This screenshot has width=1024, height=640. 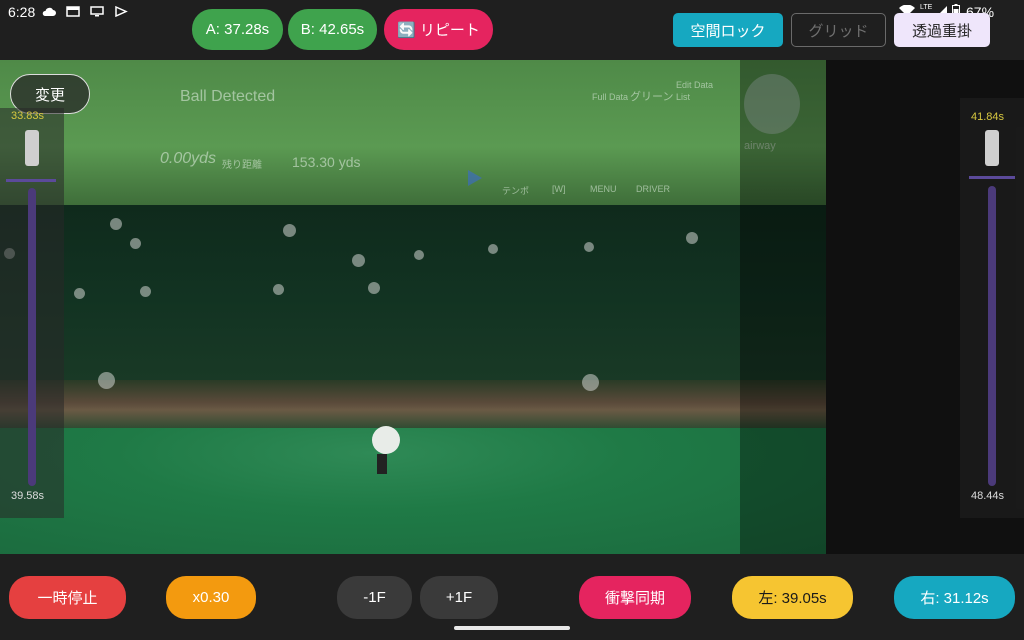 What do you see at coordinates (413, 405) in the screenshot?
I see `video-dirt-band` at bounding box center [413, 405].